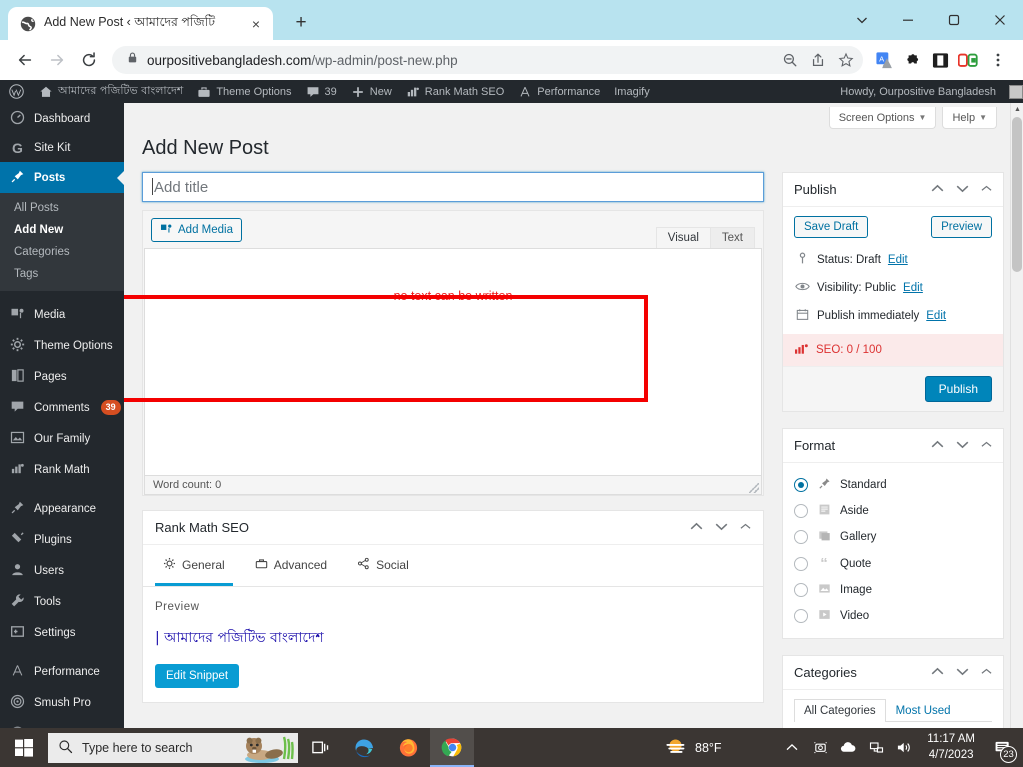 The image size is (1023, 767). I want to click on new-tab-button: +, so click(301, 23).